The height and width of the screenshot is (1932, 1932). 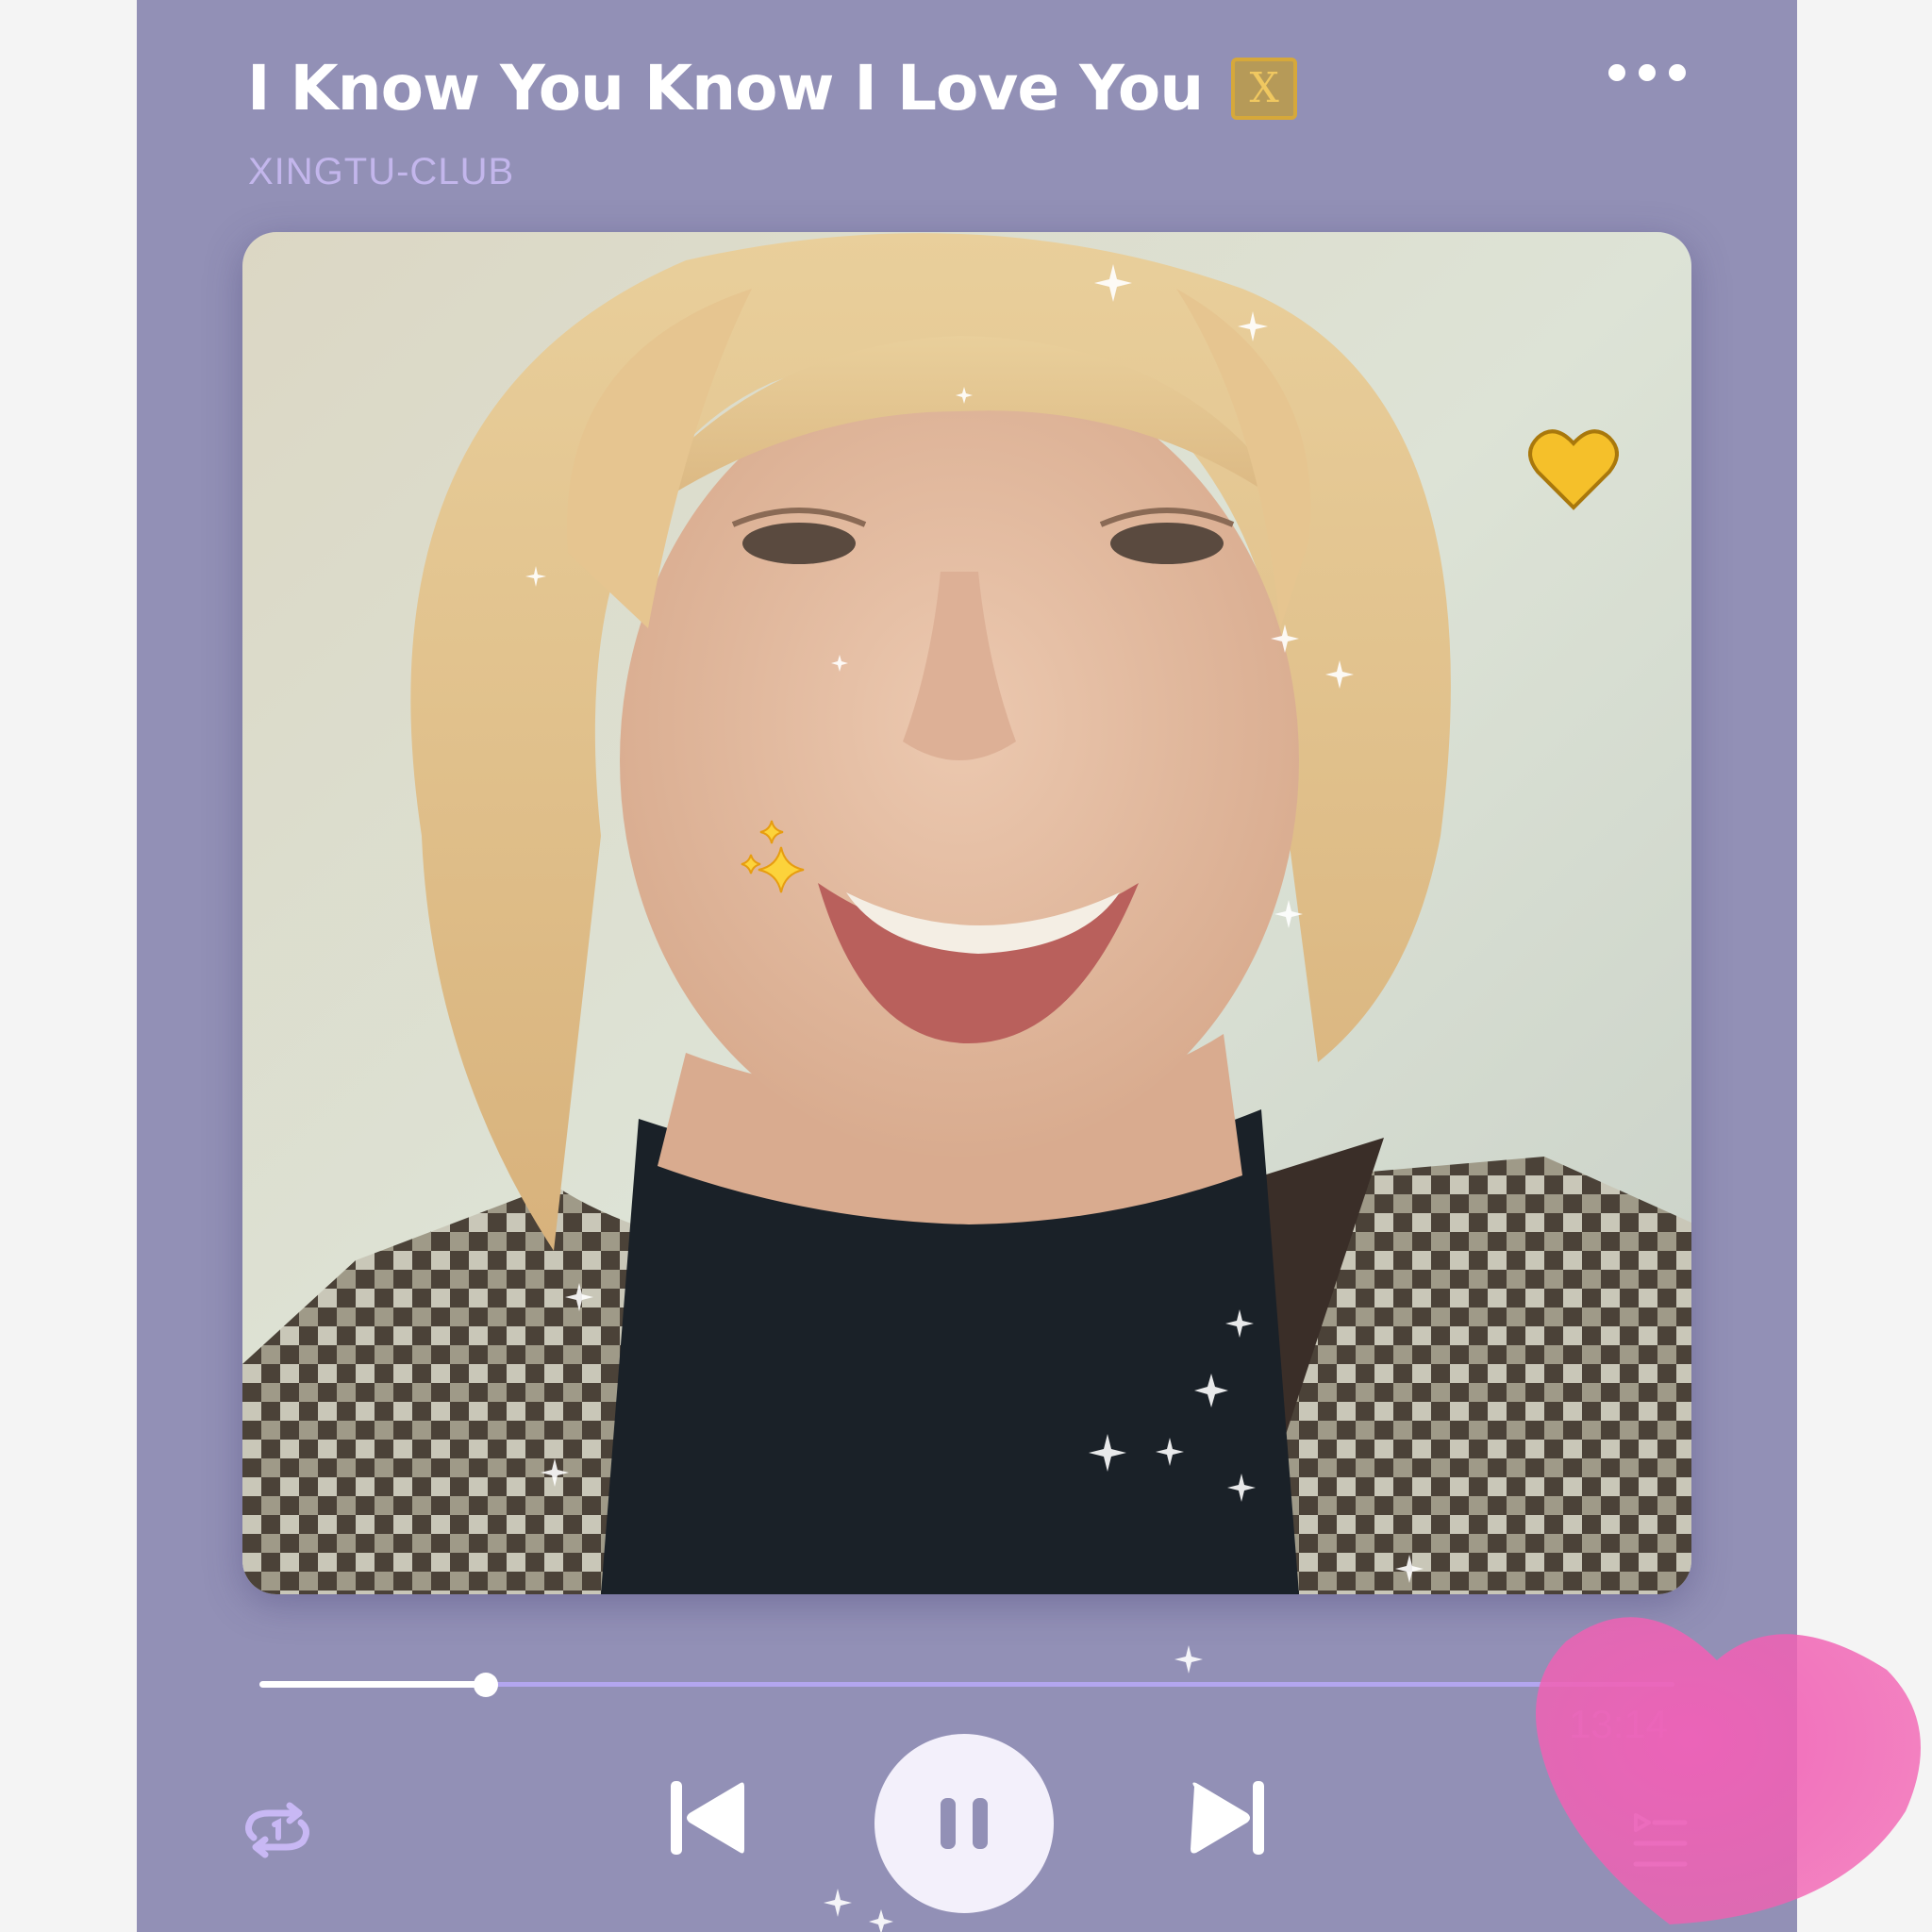 What do you see at coordinates (381, 172) in the screenshot?
I see `artist-name: XINGTU-CLUB` at bounding box center [381, 172].